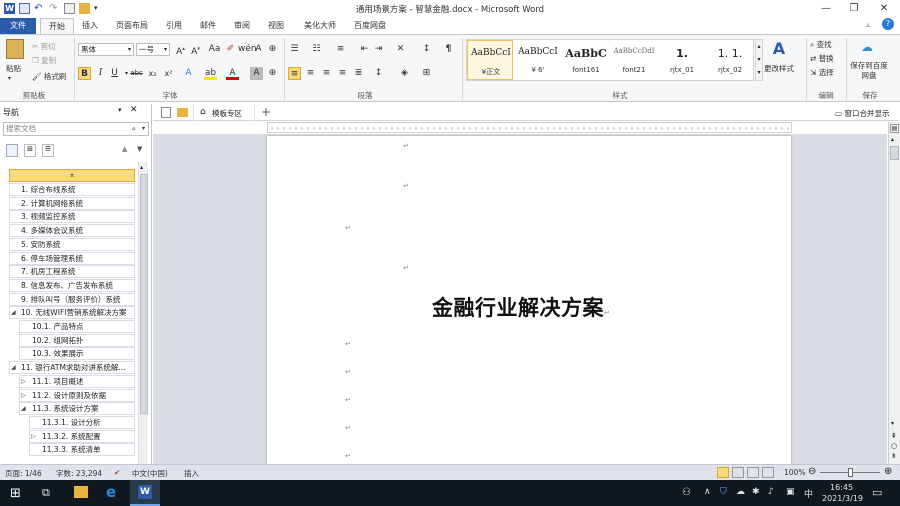 The image size is (900, 506). I want to click on style-item-font21: AaBbCcDdI font21, so click(634, 60).